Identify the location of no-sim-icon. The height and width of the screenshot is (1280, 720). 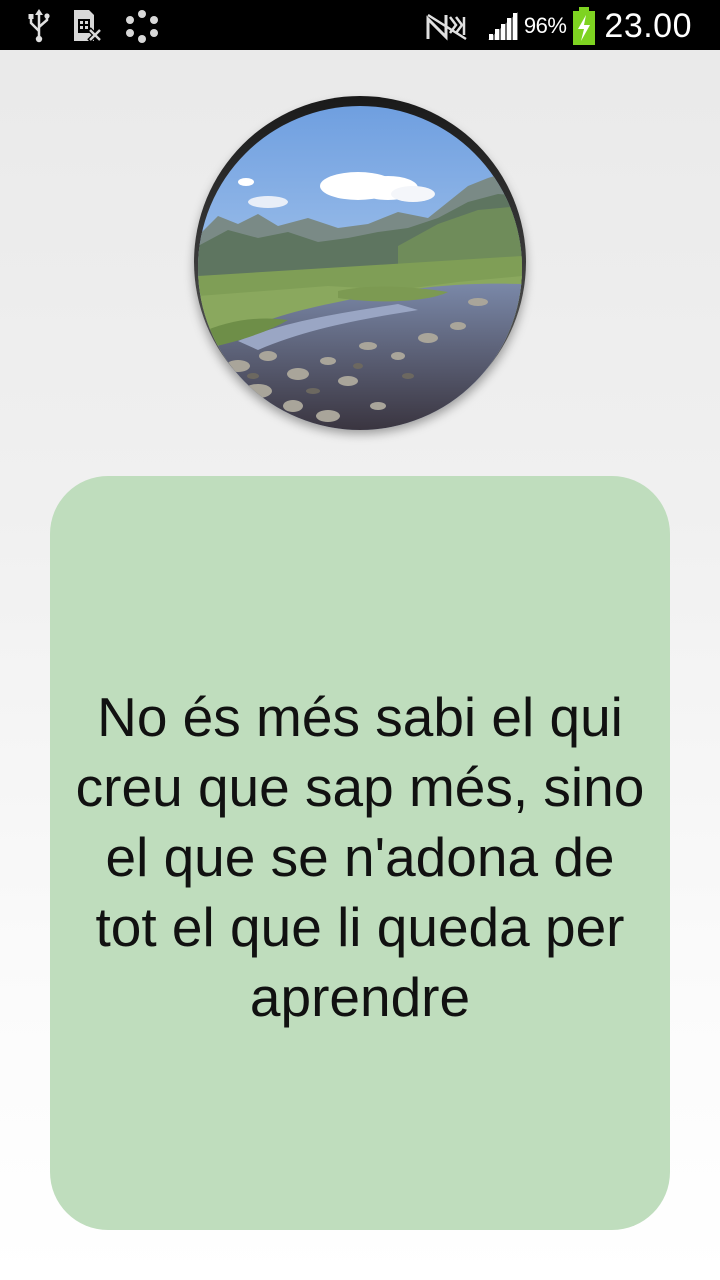
(87, 26).